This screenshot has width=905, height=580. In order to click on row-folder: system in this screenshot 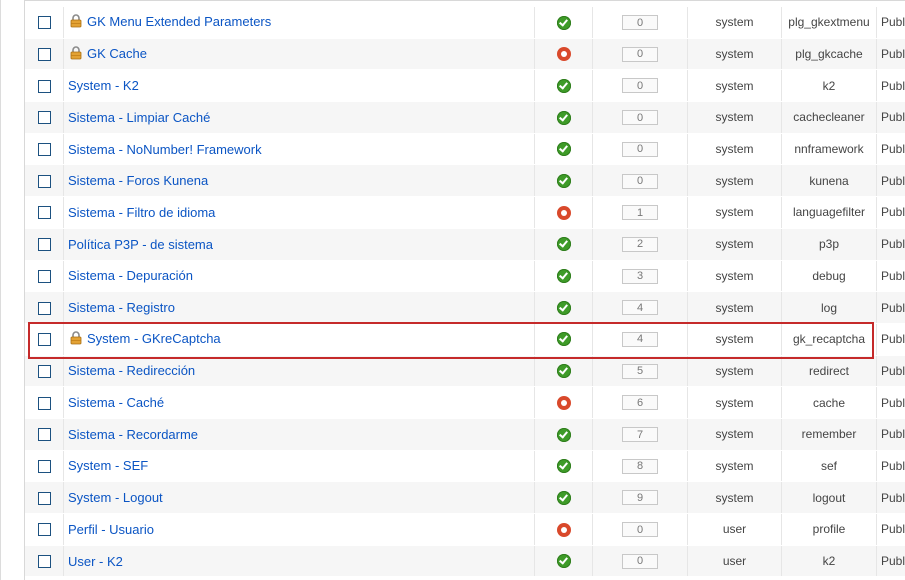, I will do `click(734, 86)`.